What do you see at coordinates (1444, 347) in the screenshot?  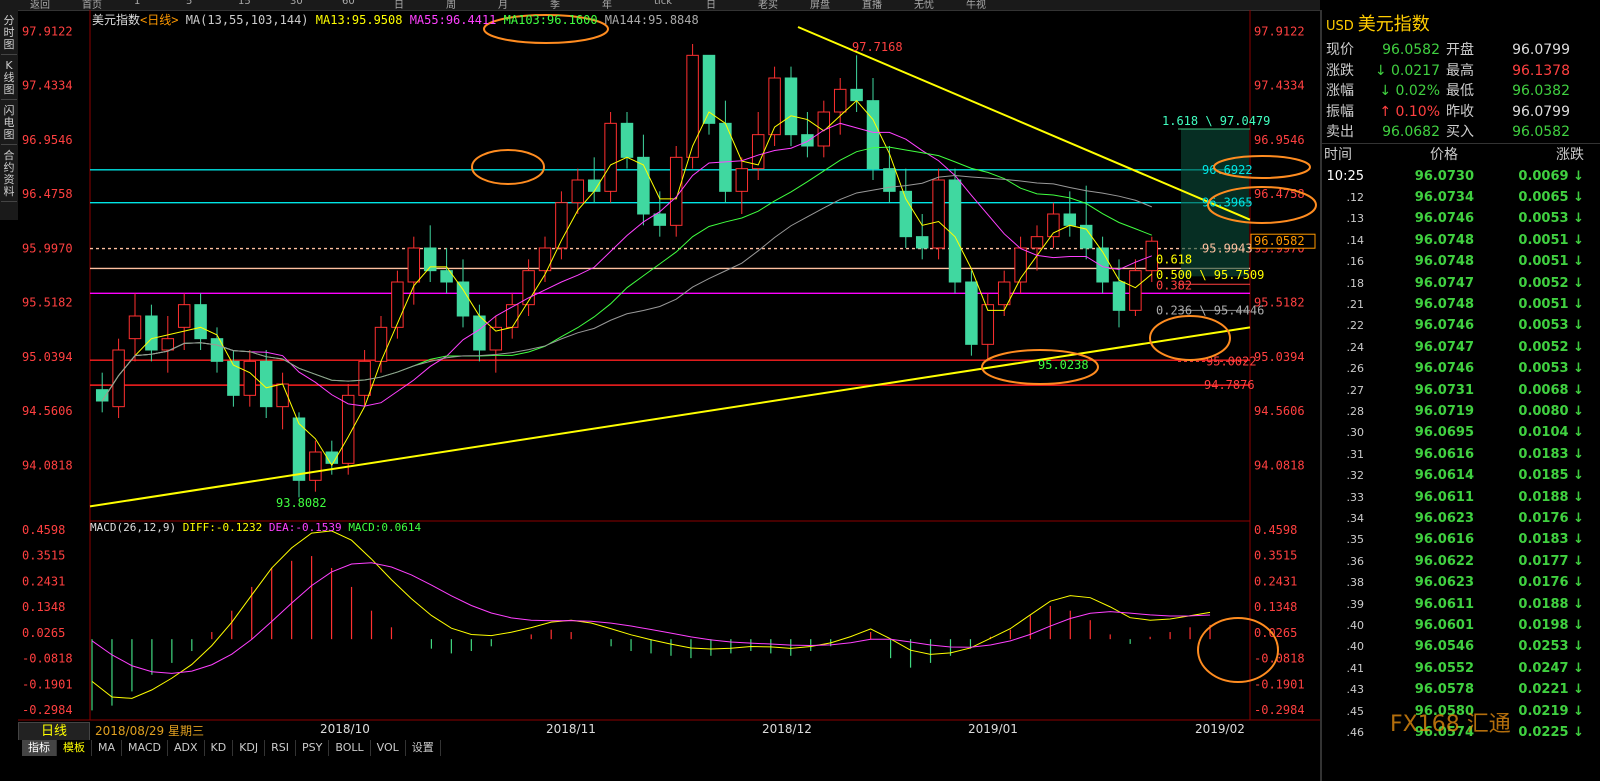 I see `tick-price: 96.0747` at bounding box center [1444, 347].